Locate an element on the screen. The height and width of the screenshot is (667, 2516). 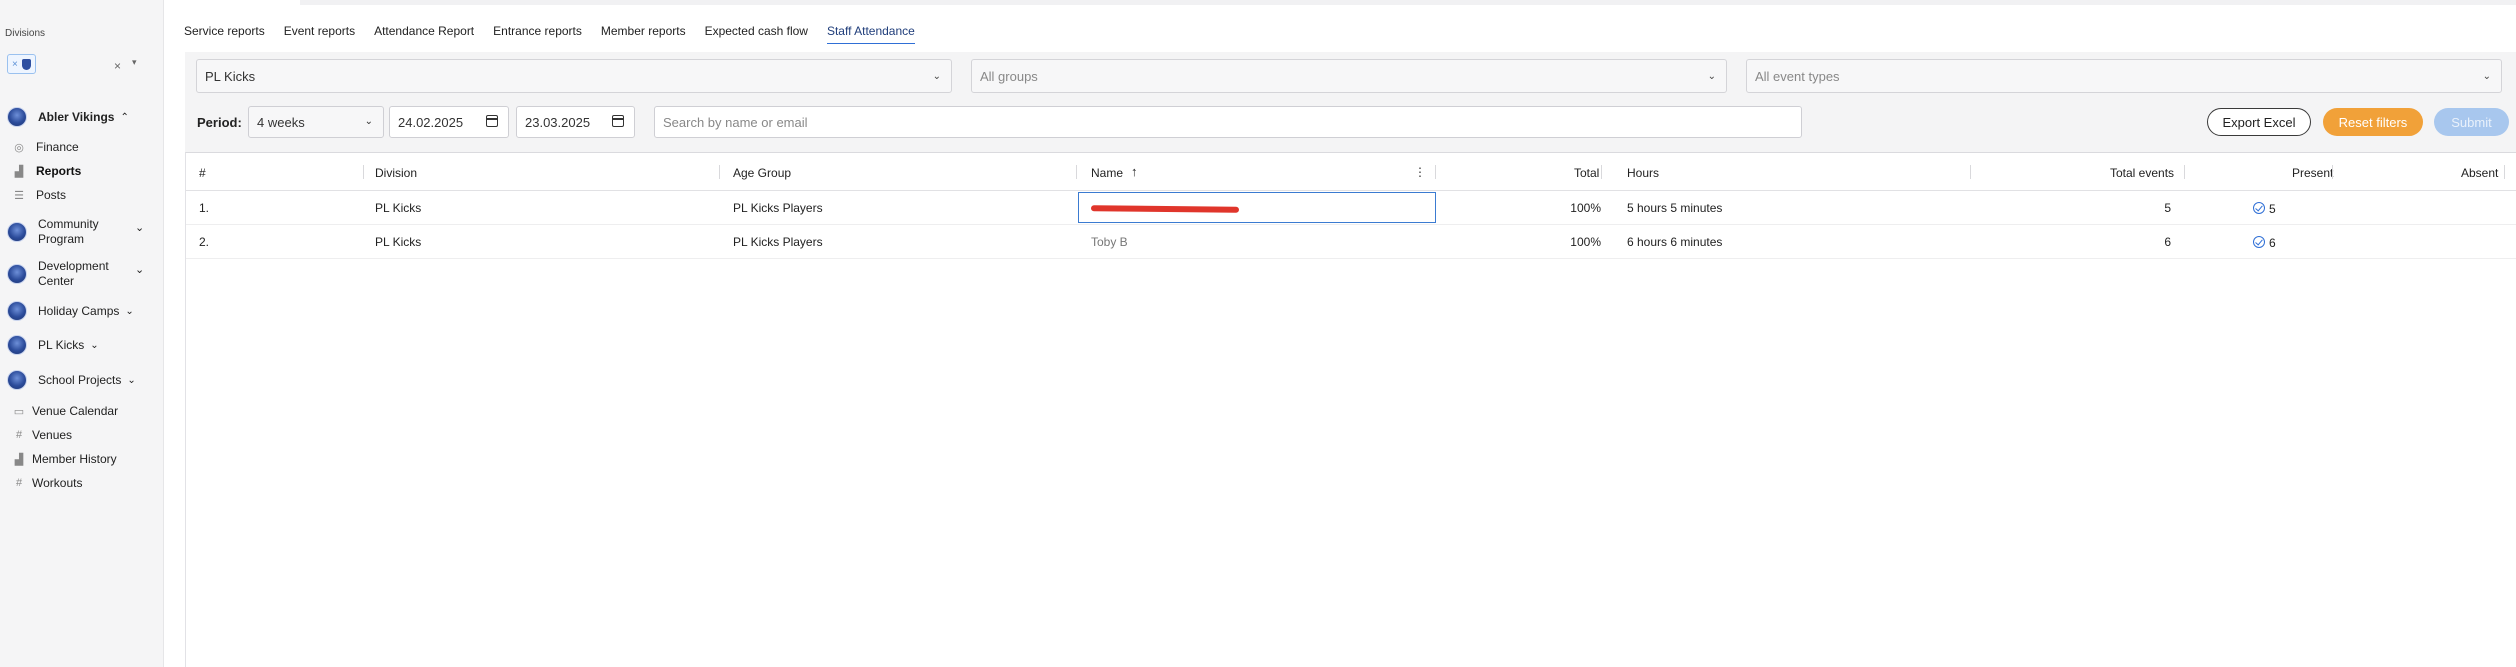
sidebar-org-holiday-camps: Holiday Camps ⌄ is located at coordinates (70, 311).